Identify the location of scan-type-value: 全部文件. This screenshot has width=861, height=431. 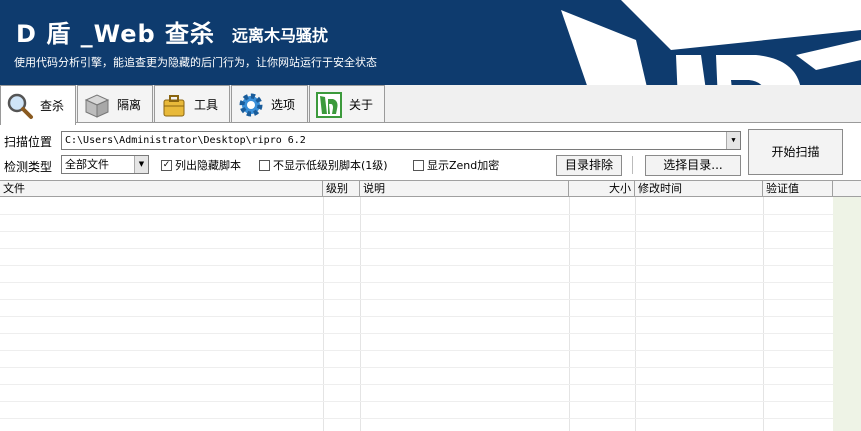
(87, 164).